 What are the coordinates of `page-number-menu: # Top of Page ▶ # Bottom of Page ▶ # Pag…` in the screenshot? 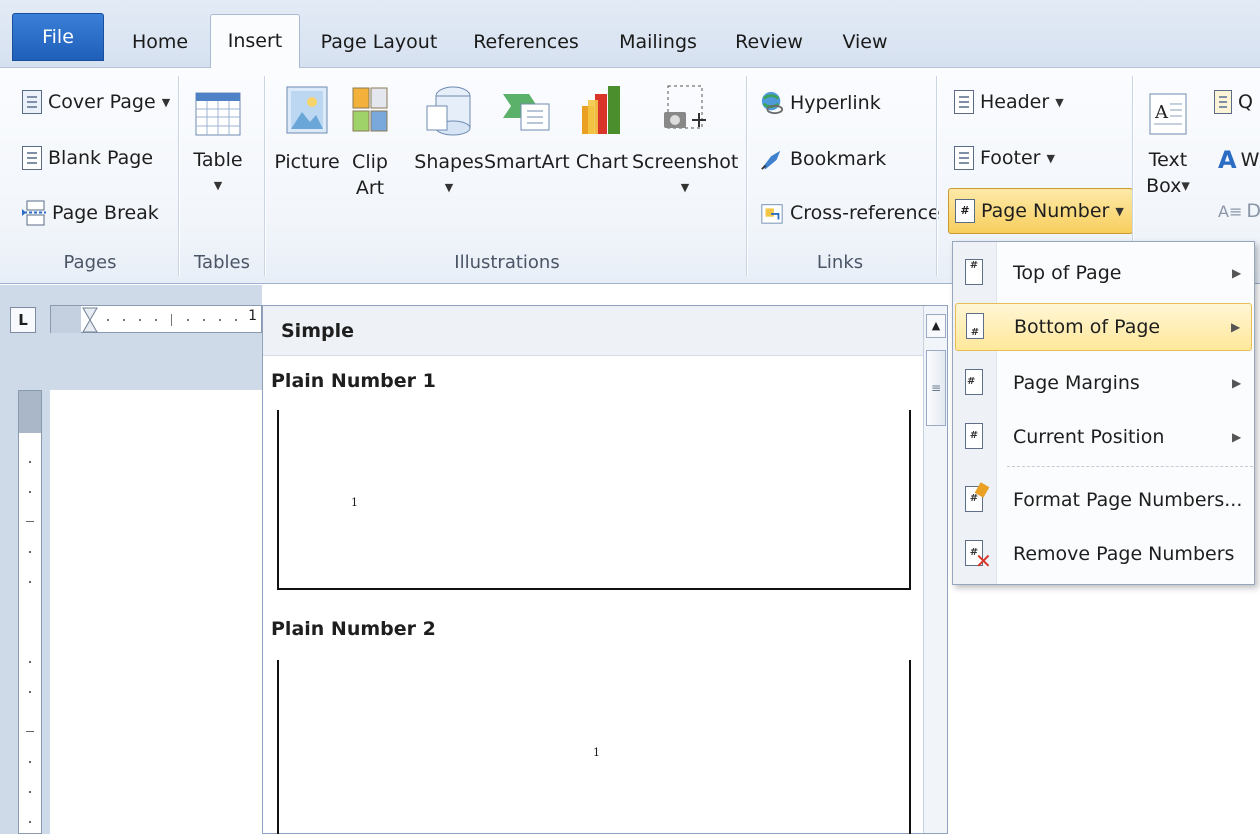 It's located at (1103, 413).